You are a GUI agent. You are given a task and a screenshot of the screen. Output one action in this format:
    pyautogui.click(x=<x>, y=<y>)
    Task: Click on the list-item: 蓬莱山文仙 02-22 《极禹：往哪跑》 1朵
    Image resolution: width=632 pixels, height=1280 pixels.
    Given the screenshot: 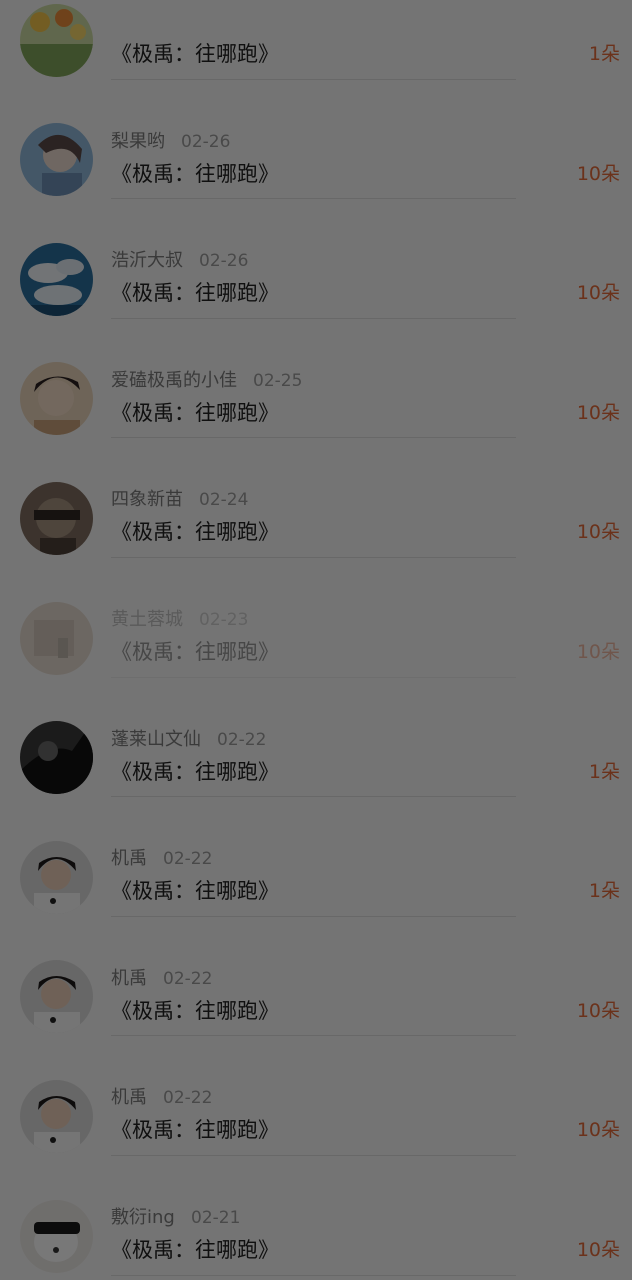 What is the action you would take?
    pyautogui.click(x=316, y=738)
    